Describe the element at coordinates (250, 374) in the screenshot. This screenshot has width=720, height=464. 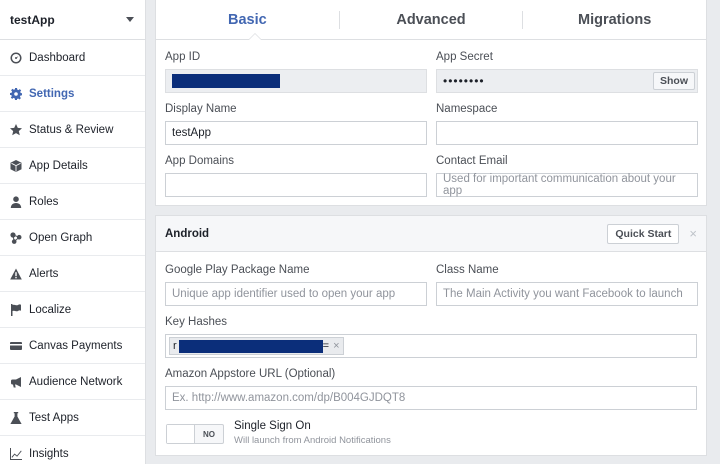
I see `amazon-url-label: Amazon Appstore URL (Optional)` at that location.